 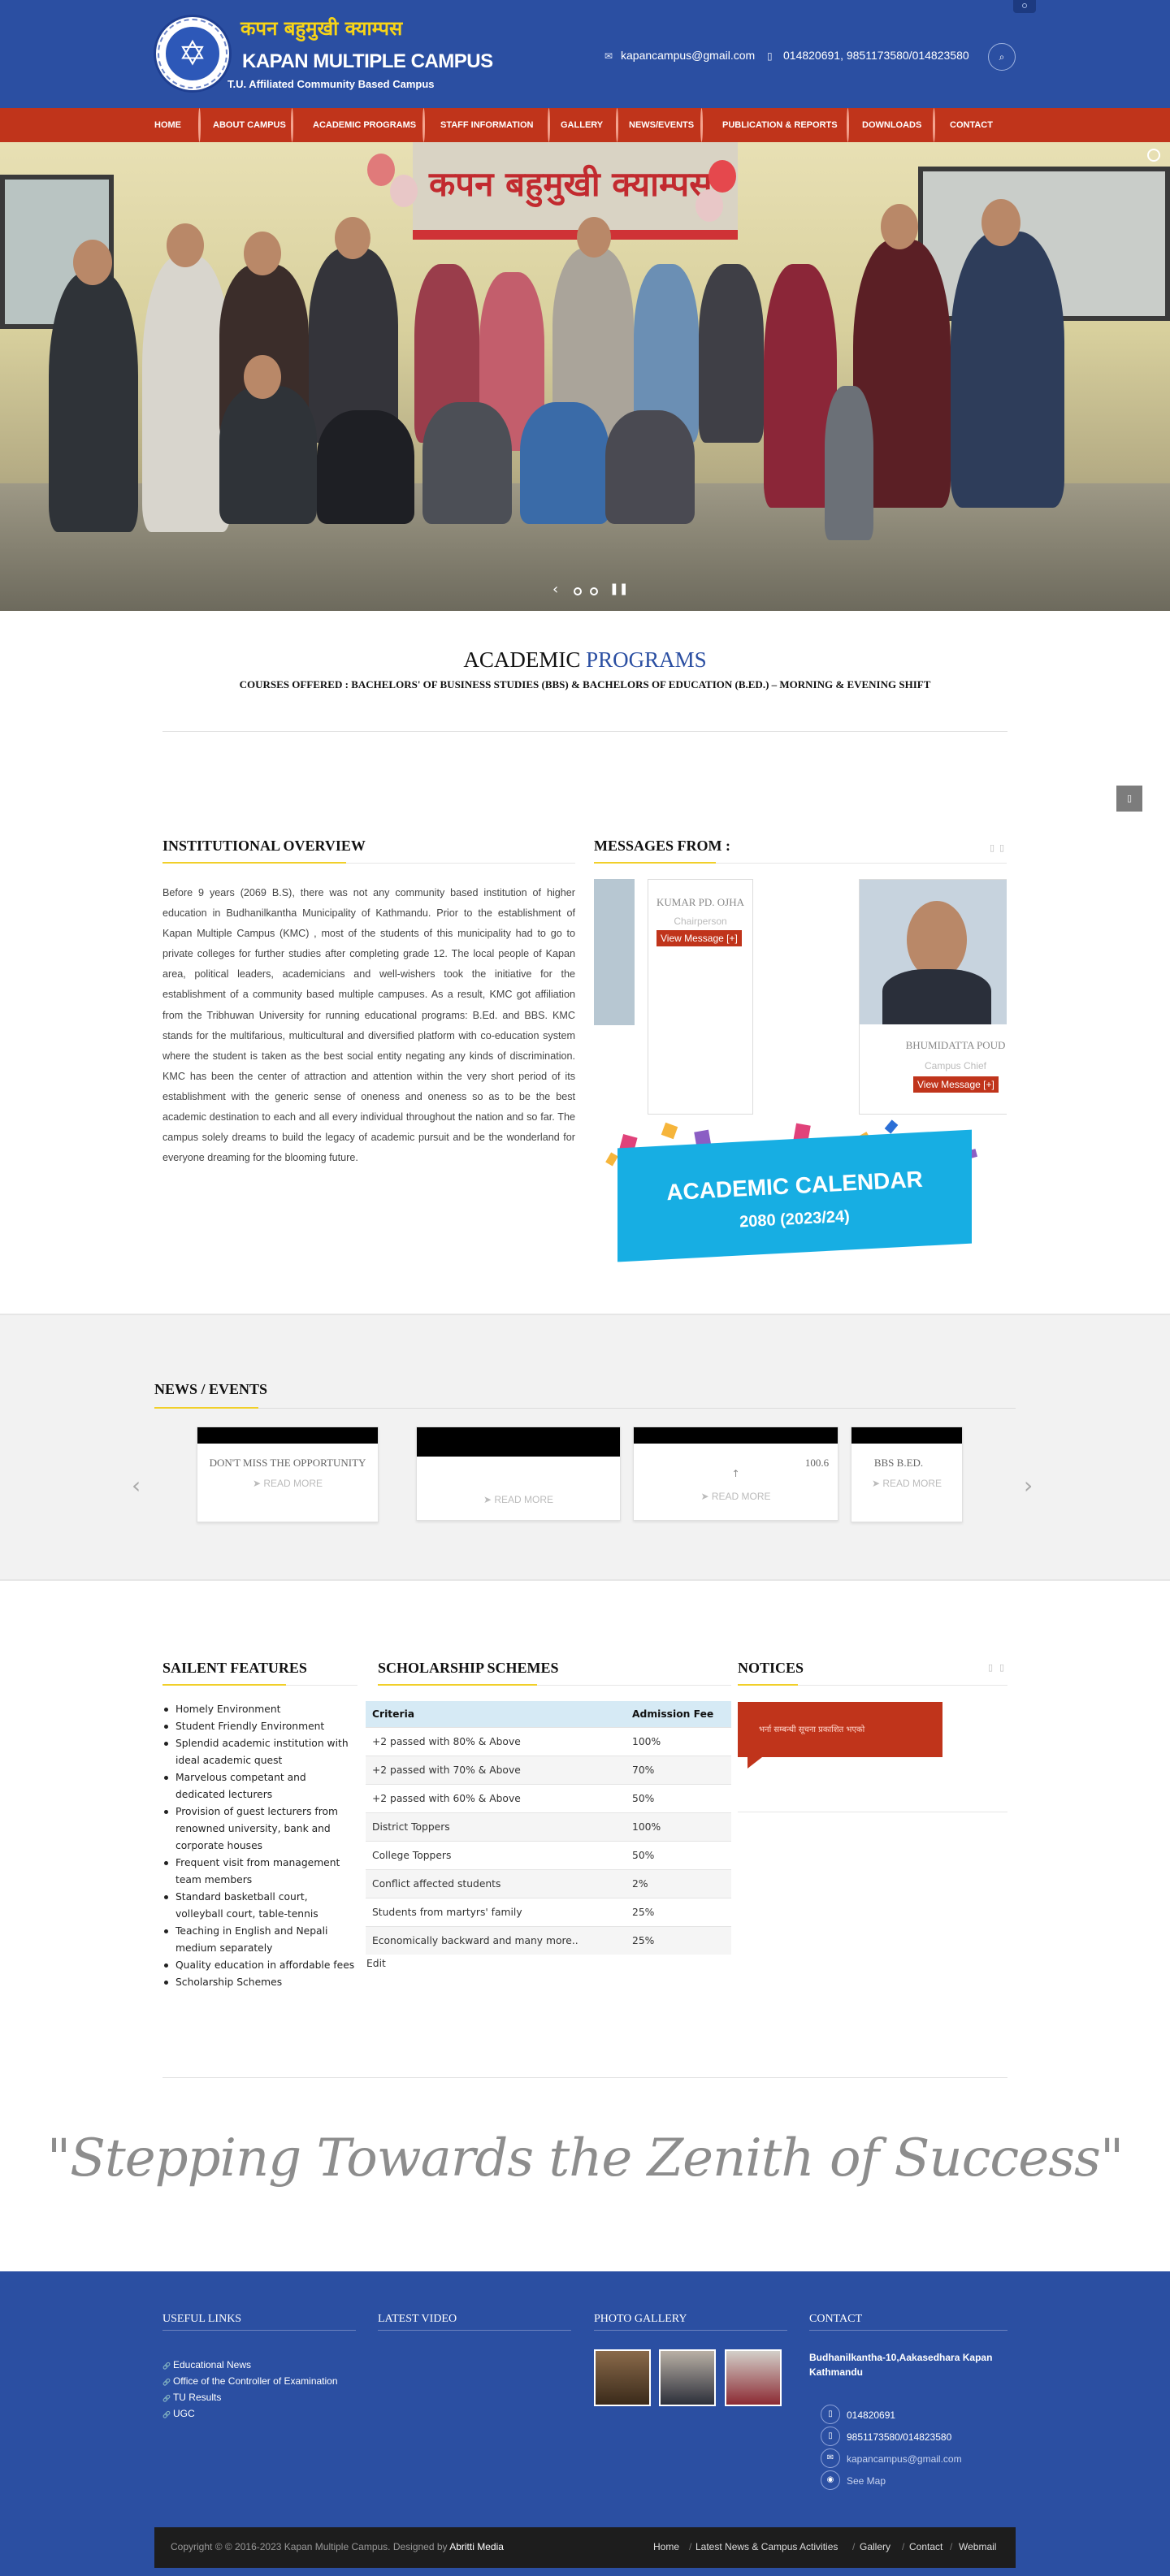 I want to click on contact-phone-1: 014820691, so click(x=872, y=2415).